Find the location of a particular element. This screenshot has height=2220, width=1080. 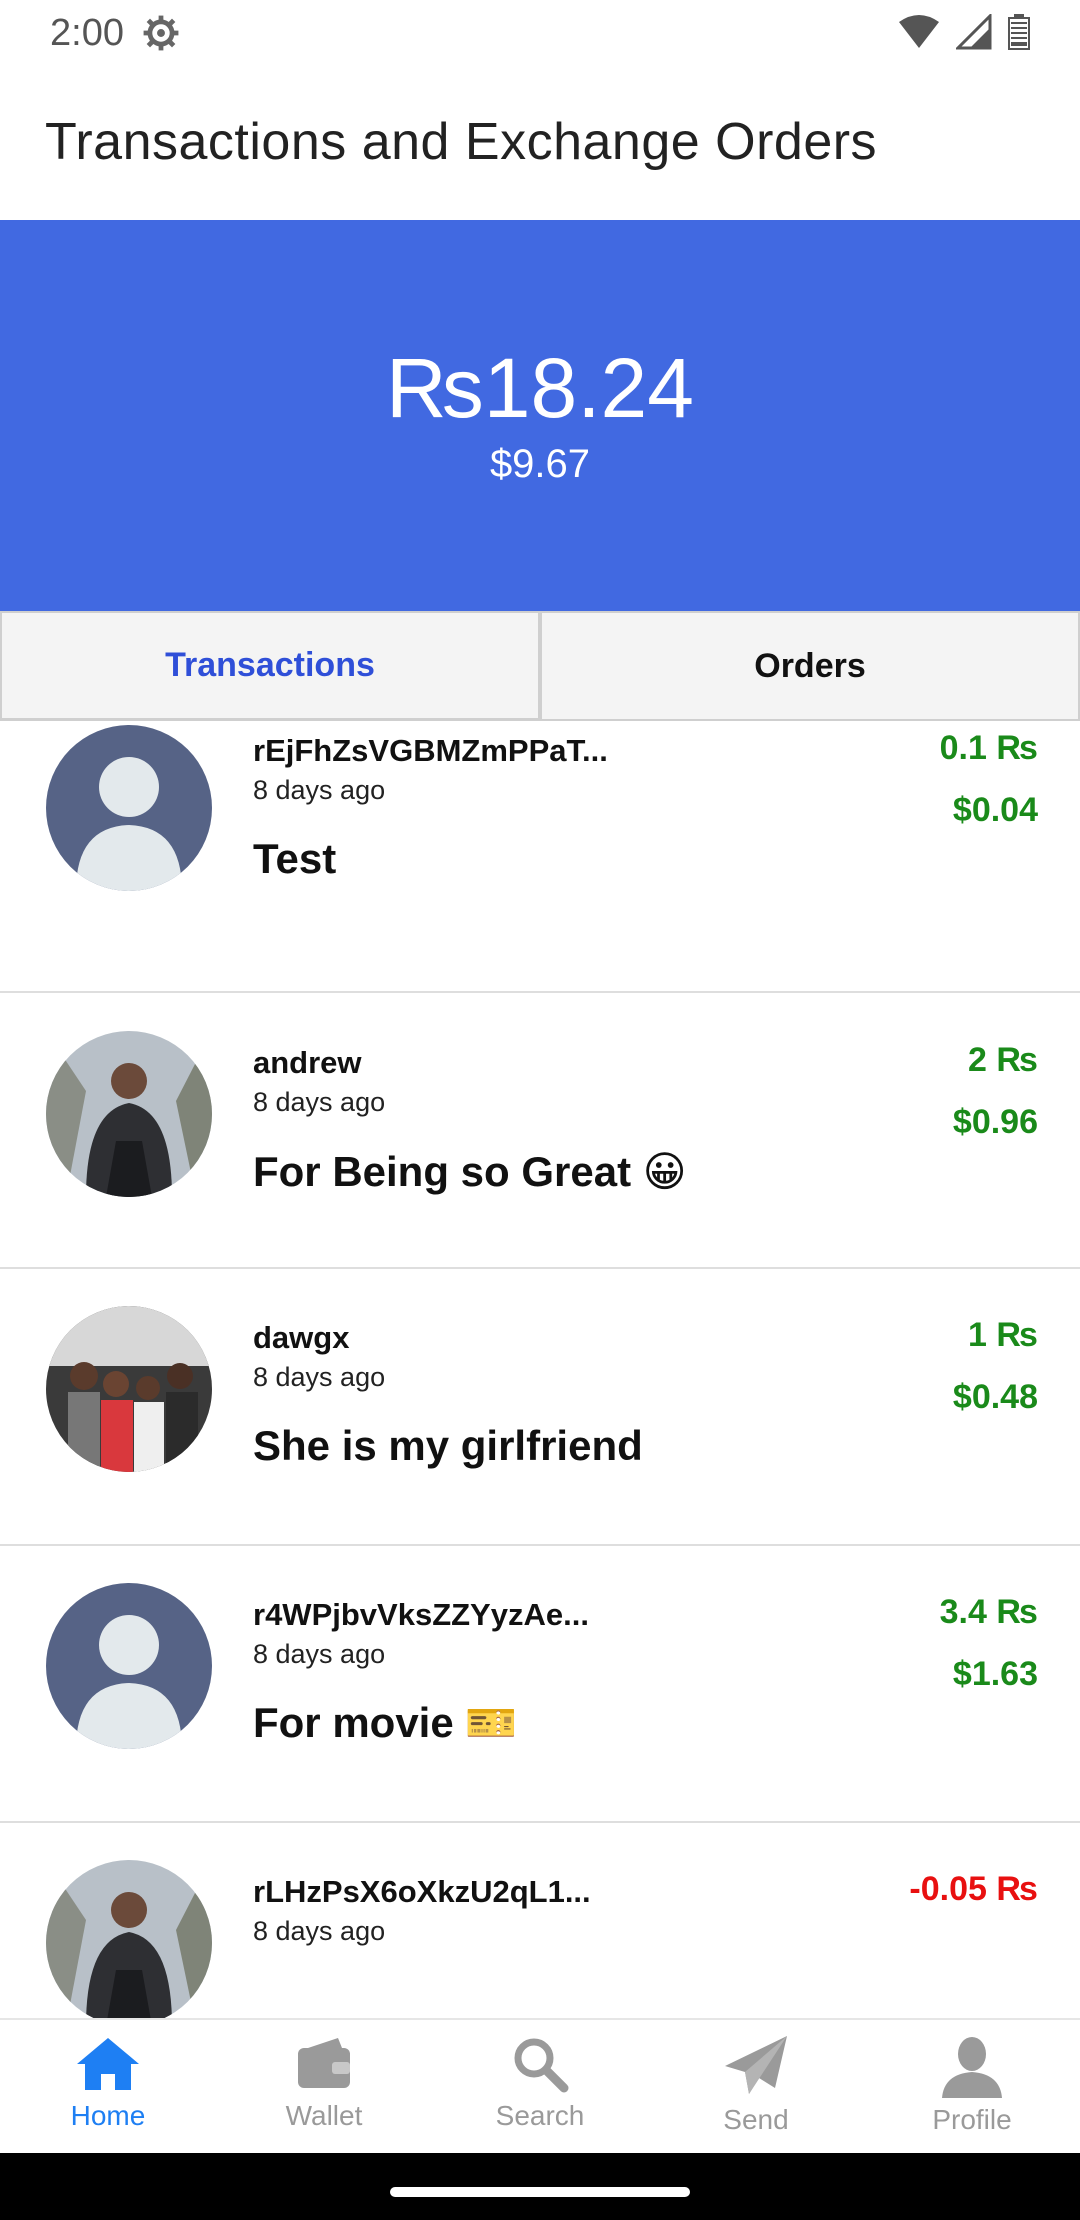

send-icon is located at coordinates (756, 2065).